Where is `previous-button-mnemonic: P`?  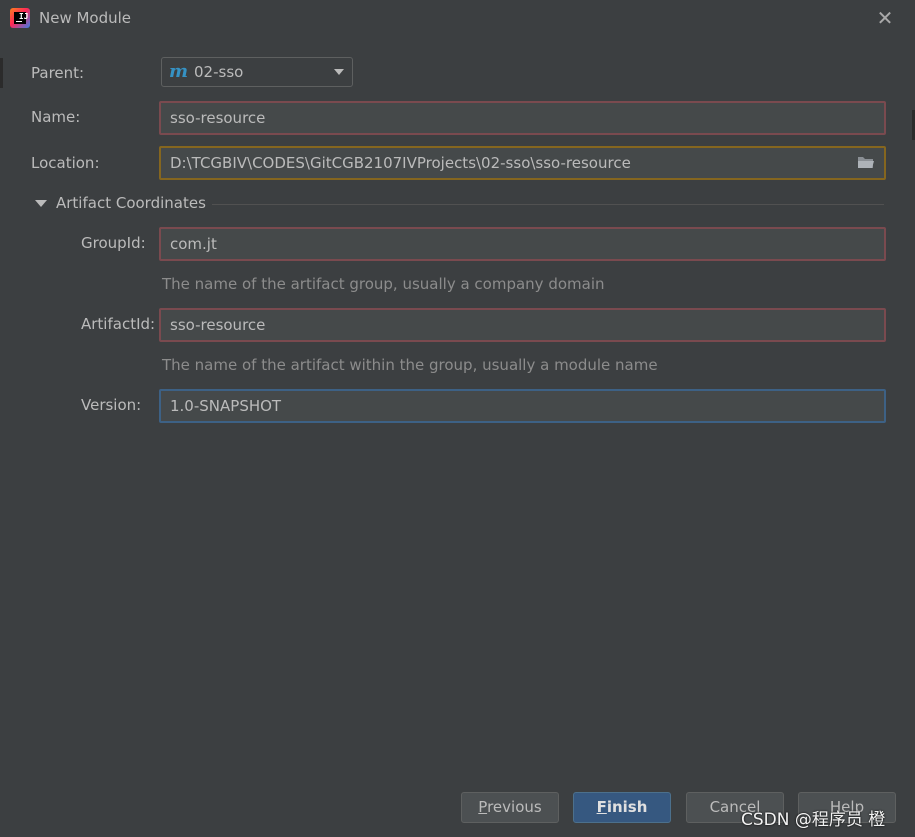
previous-button-mnemonic: P is located at coordinates (483, 807).